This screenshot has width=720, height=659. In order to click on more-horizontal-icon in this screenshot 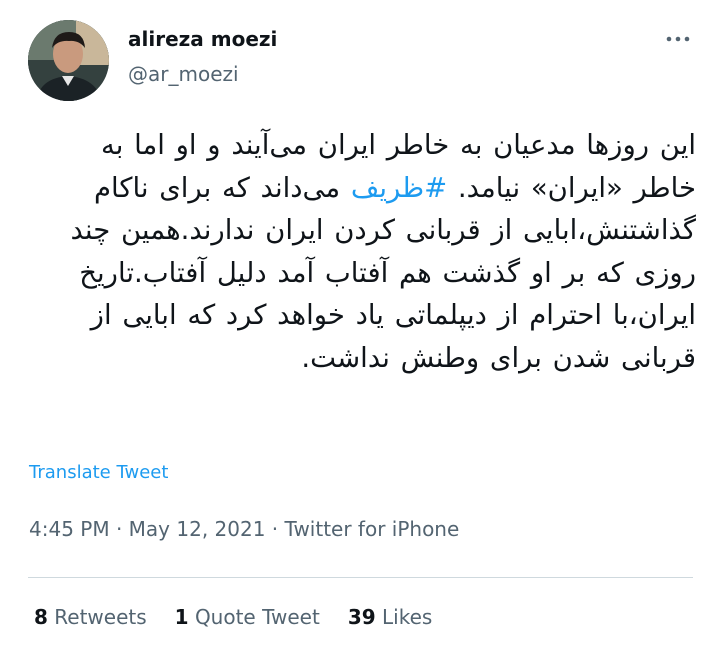, I will do `click(678, 39)`.